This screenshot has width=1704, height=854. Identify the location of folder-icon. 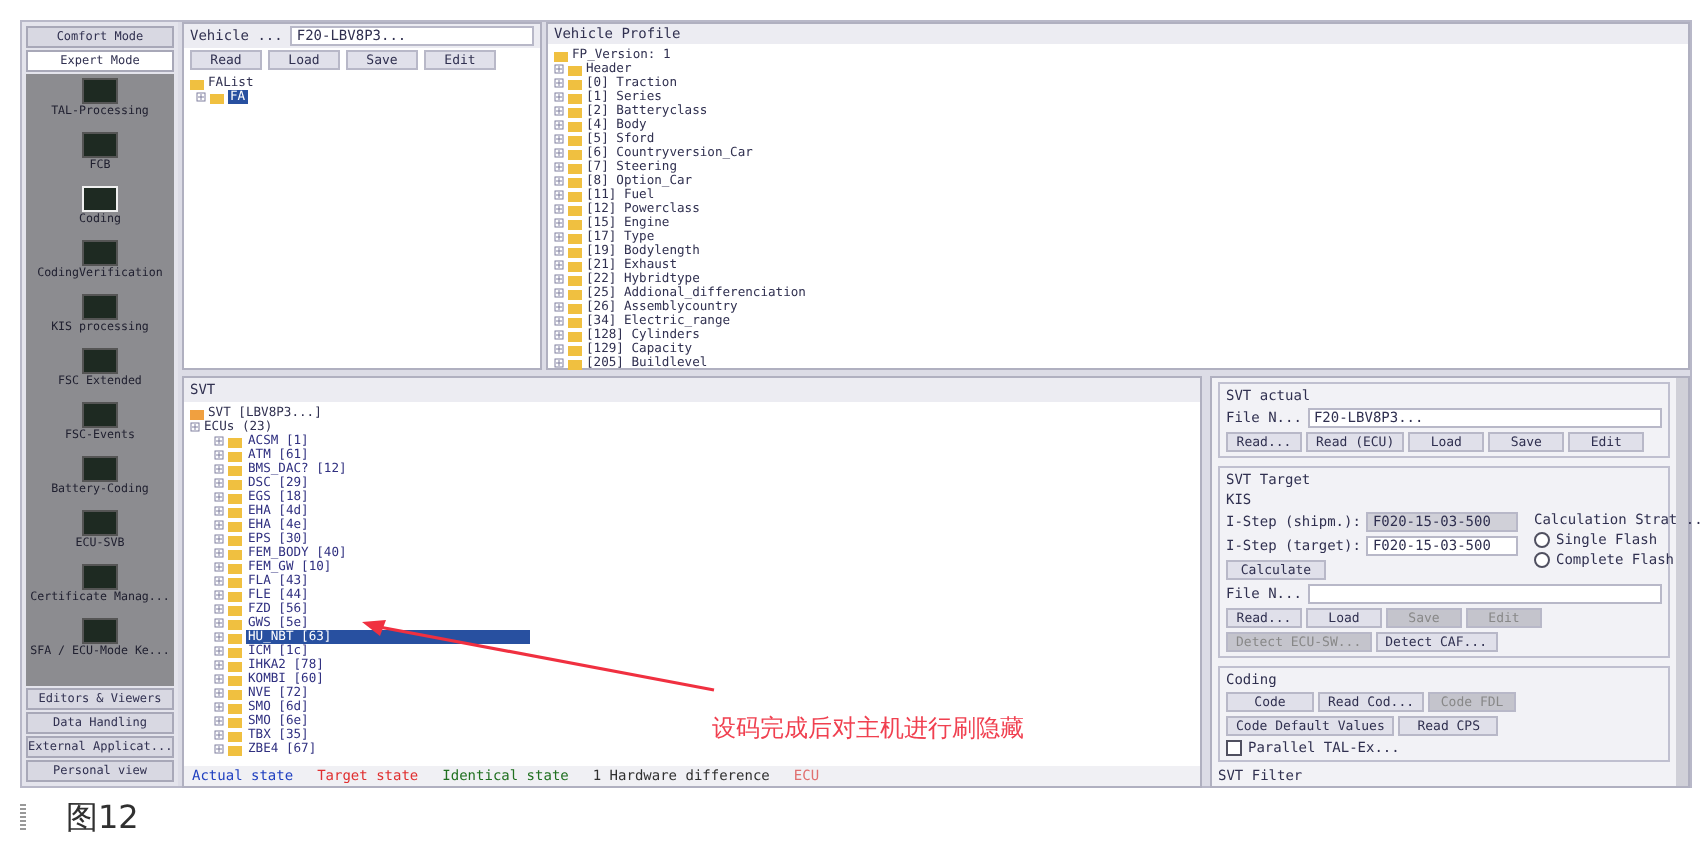
(197, 413).